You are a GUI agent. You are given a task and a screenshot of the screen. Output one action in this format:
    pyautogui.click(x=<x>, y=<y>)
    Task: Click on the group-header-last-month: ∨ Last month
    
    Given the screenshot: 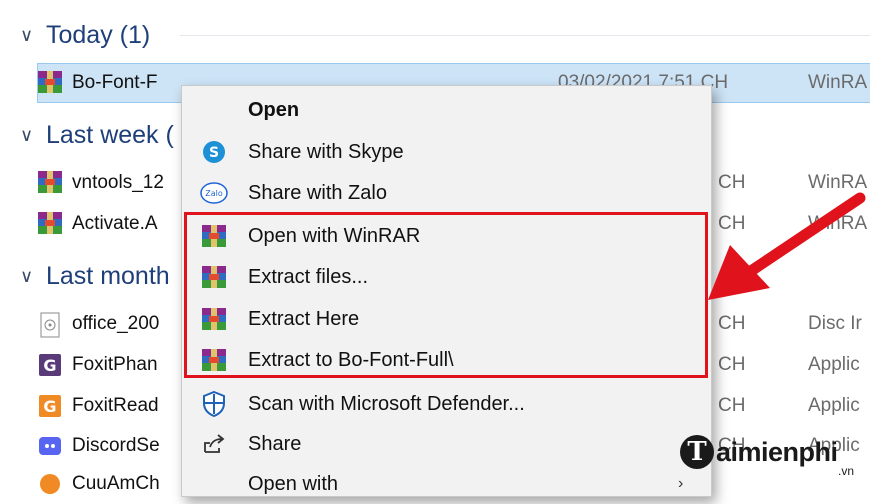 What is the action you would take?
    pyautogui.click(x=95, y=276)
    